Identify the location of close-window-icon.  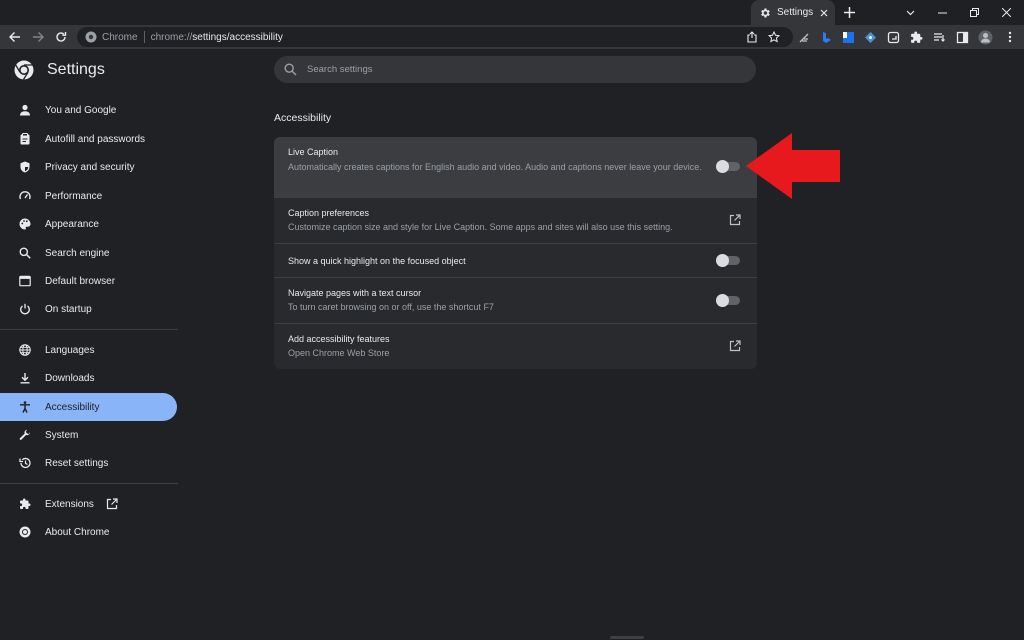
(1006, 12).